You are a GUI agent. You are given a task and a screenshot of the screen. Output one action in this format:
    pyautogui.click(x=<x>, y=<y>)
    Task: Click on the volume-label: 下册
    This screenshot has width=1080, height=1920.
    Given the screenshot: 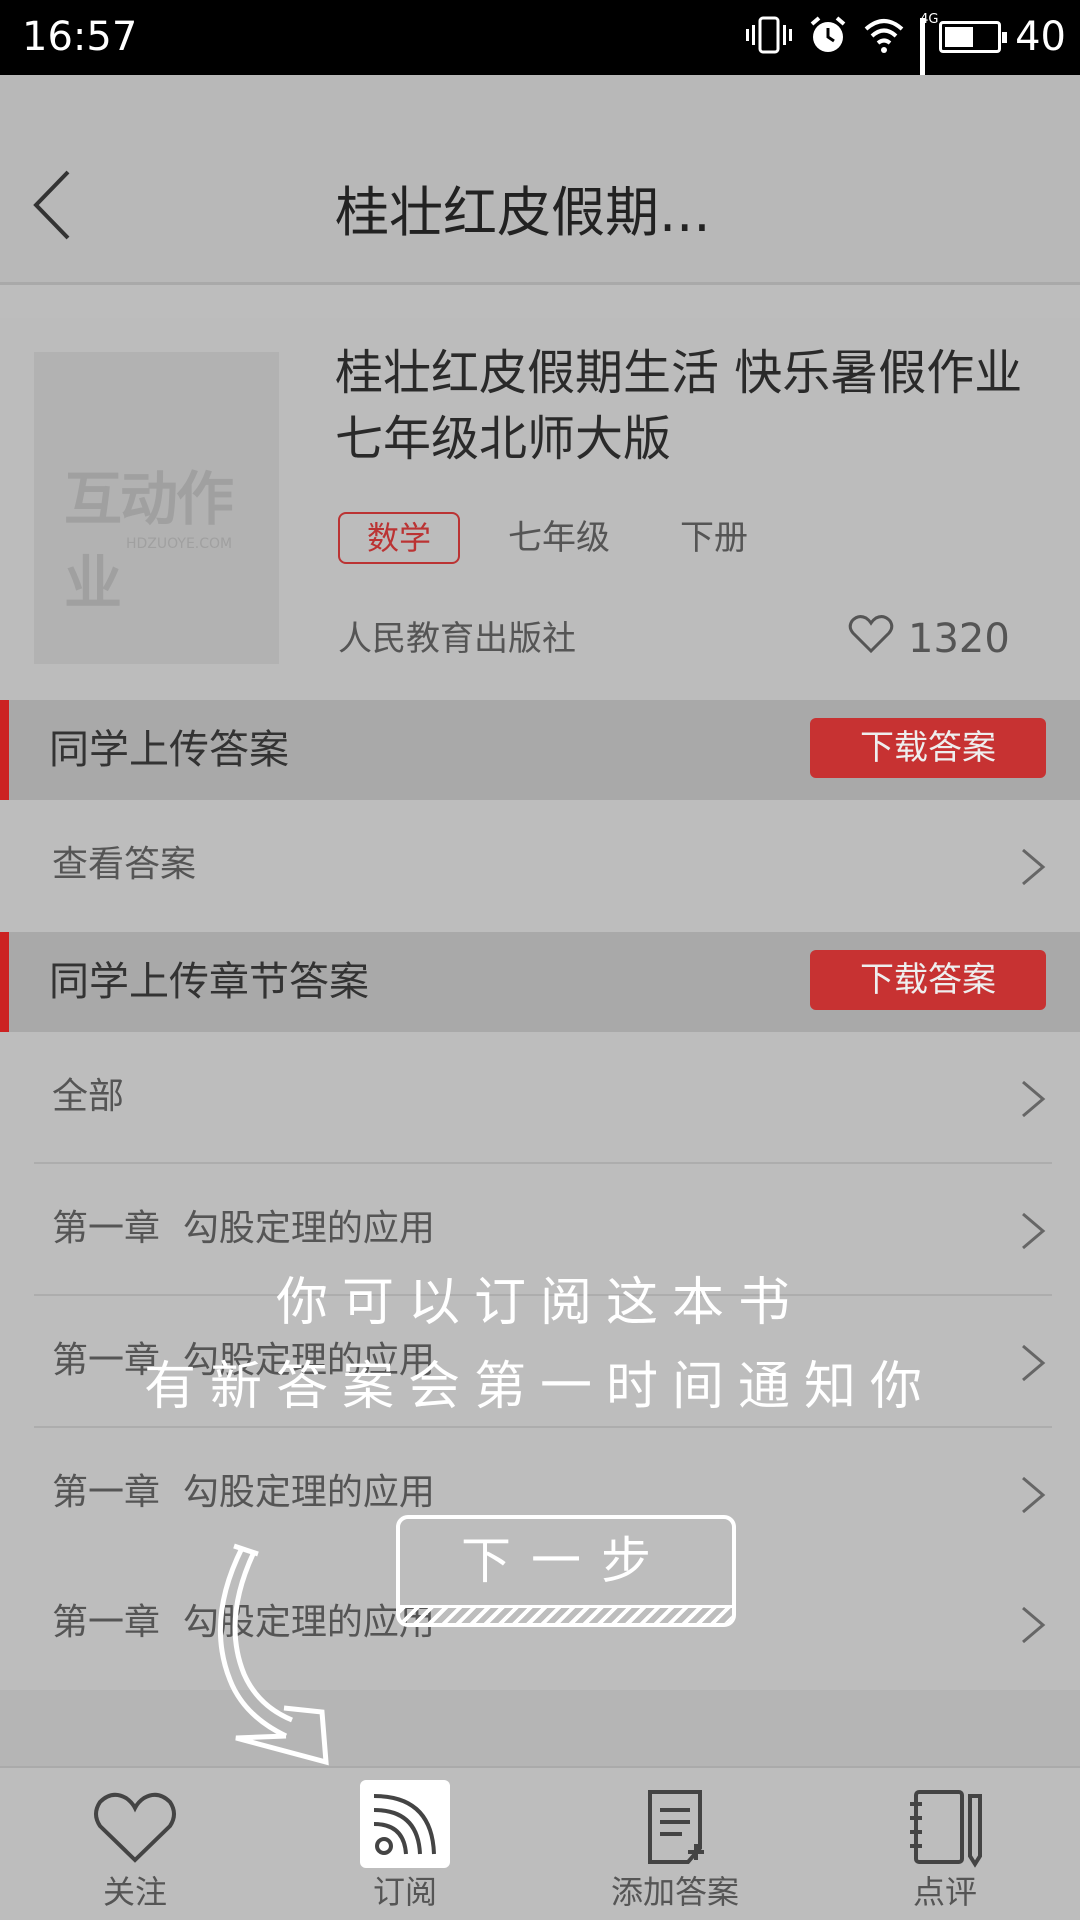 What is the action you would take?
    pyautogui.click(x=714, y=538)
    